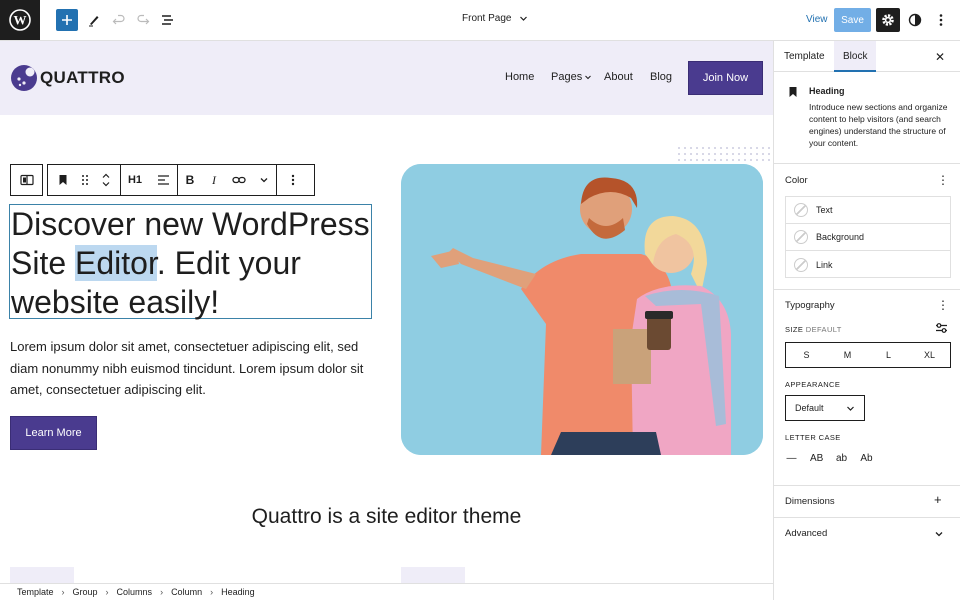  I want to click on chevron-up-icon, so click(106, 175).